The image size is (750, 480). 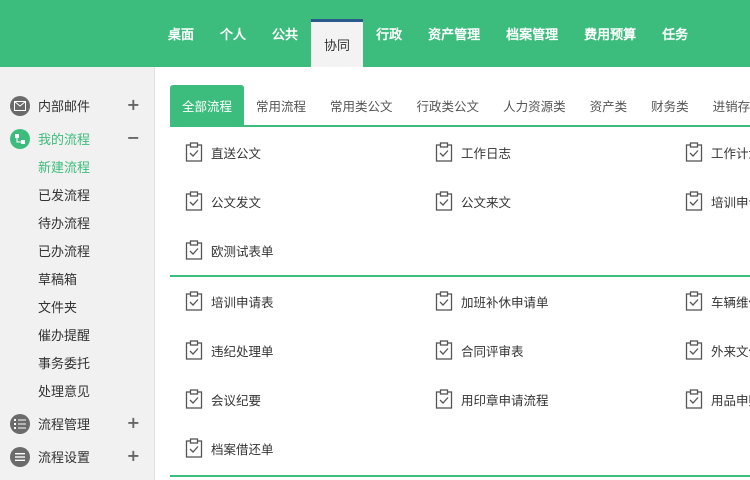 I want to click on flow-label: 用印章申请流程, so click(x=505, y=400).